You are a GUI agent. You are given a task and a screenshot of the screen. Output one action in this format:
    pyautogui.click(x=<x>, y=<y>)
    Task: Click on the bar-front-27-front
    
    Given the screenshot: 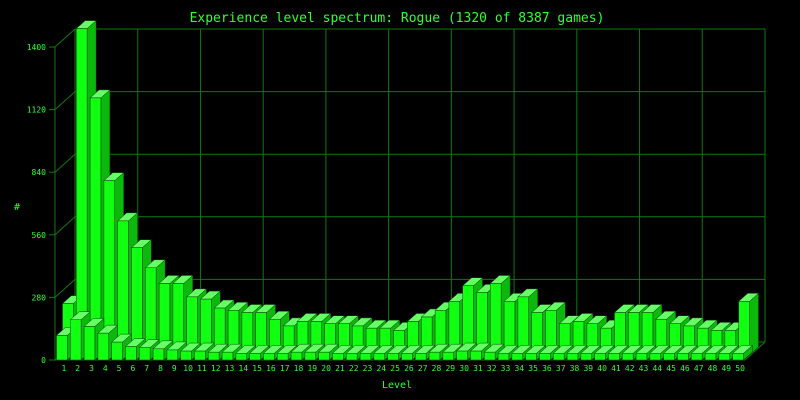 What is the action you would take?
    pyautogui.click(x=421, y=357)
    